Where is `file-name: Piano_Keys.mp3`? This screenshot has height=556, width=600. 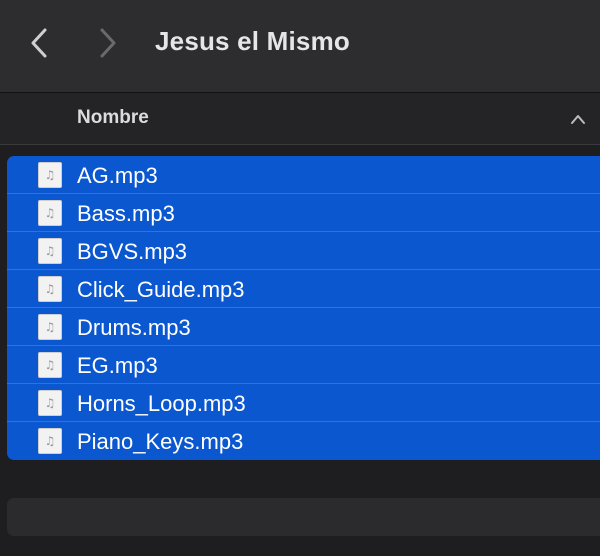 file-name: Piano_Keys.mp3 is located at coordinates (160, 441).